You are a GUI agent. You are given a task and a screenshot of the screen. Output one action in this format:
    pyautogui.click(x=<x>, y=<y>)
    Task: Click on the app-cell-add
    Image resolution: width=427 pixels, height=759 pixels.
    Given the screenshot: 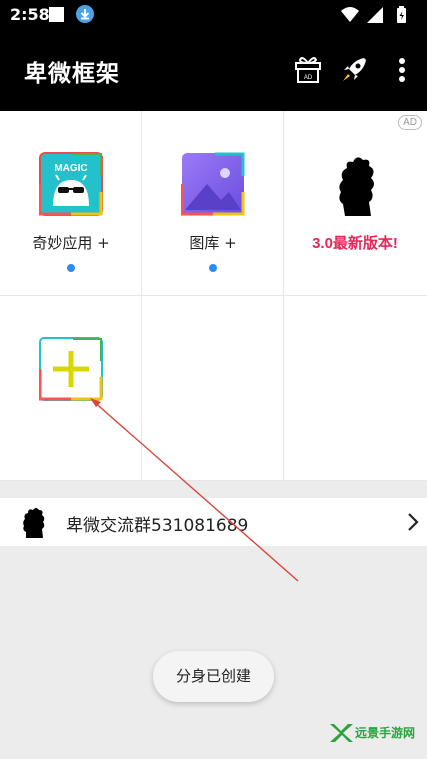 What is the action you would take?
    pyautogui.click(x=71, y=388)
    